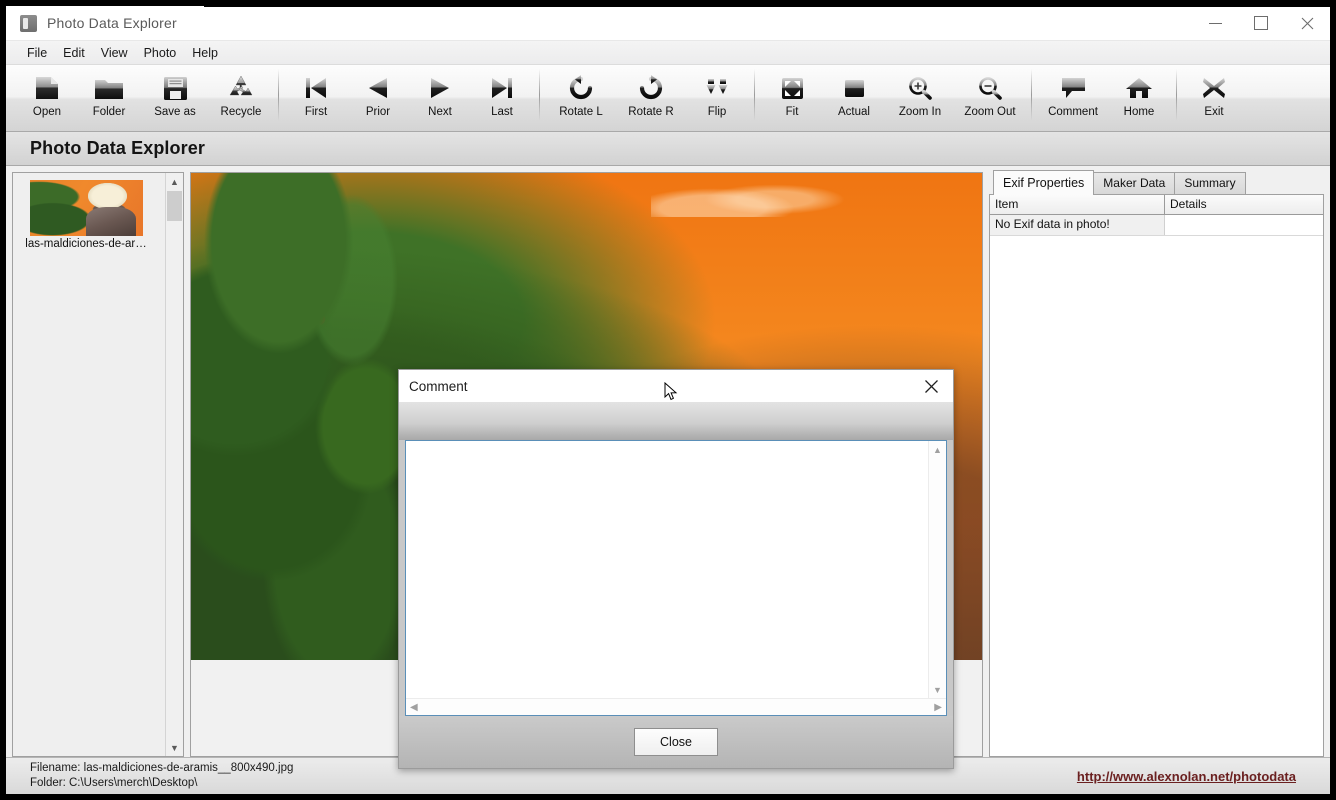  I want to click on toolbar-button-zoom-out: Zoom Out, so click(990, 96).